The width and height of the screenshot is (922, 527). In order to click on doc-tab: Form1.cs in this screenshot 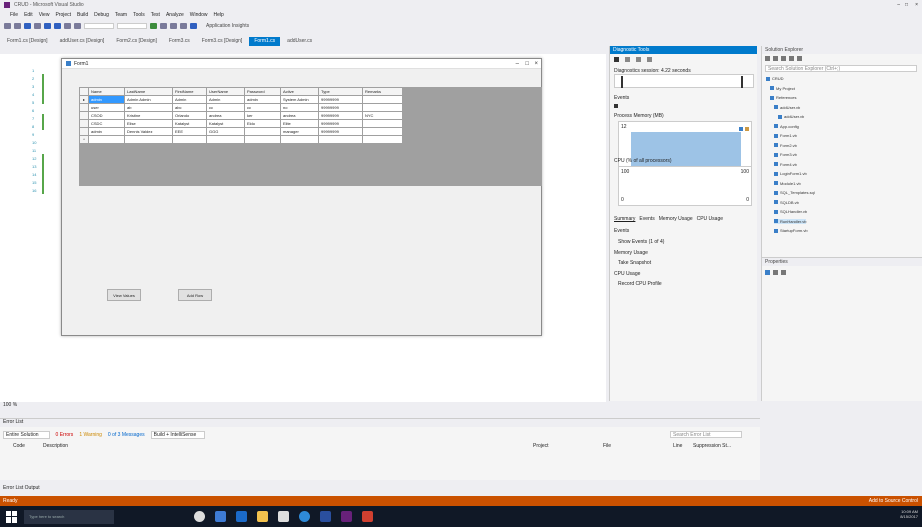, I will do `click(265, 41)`.